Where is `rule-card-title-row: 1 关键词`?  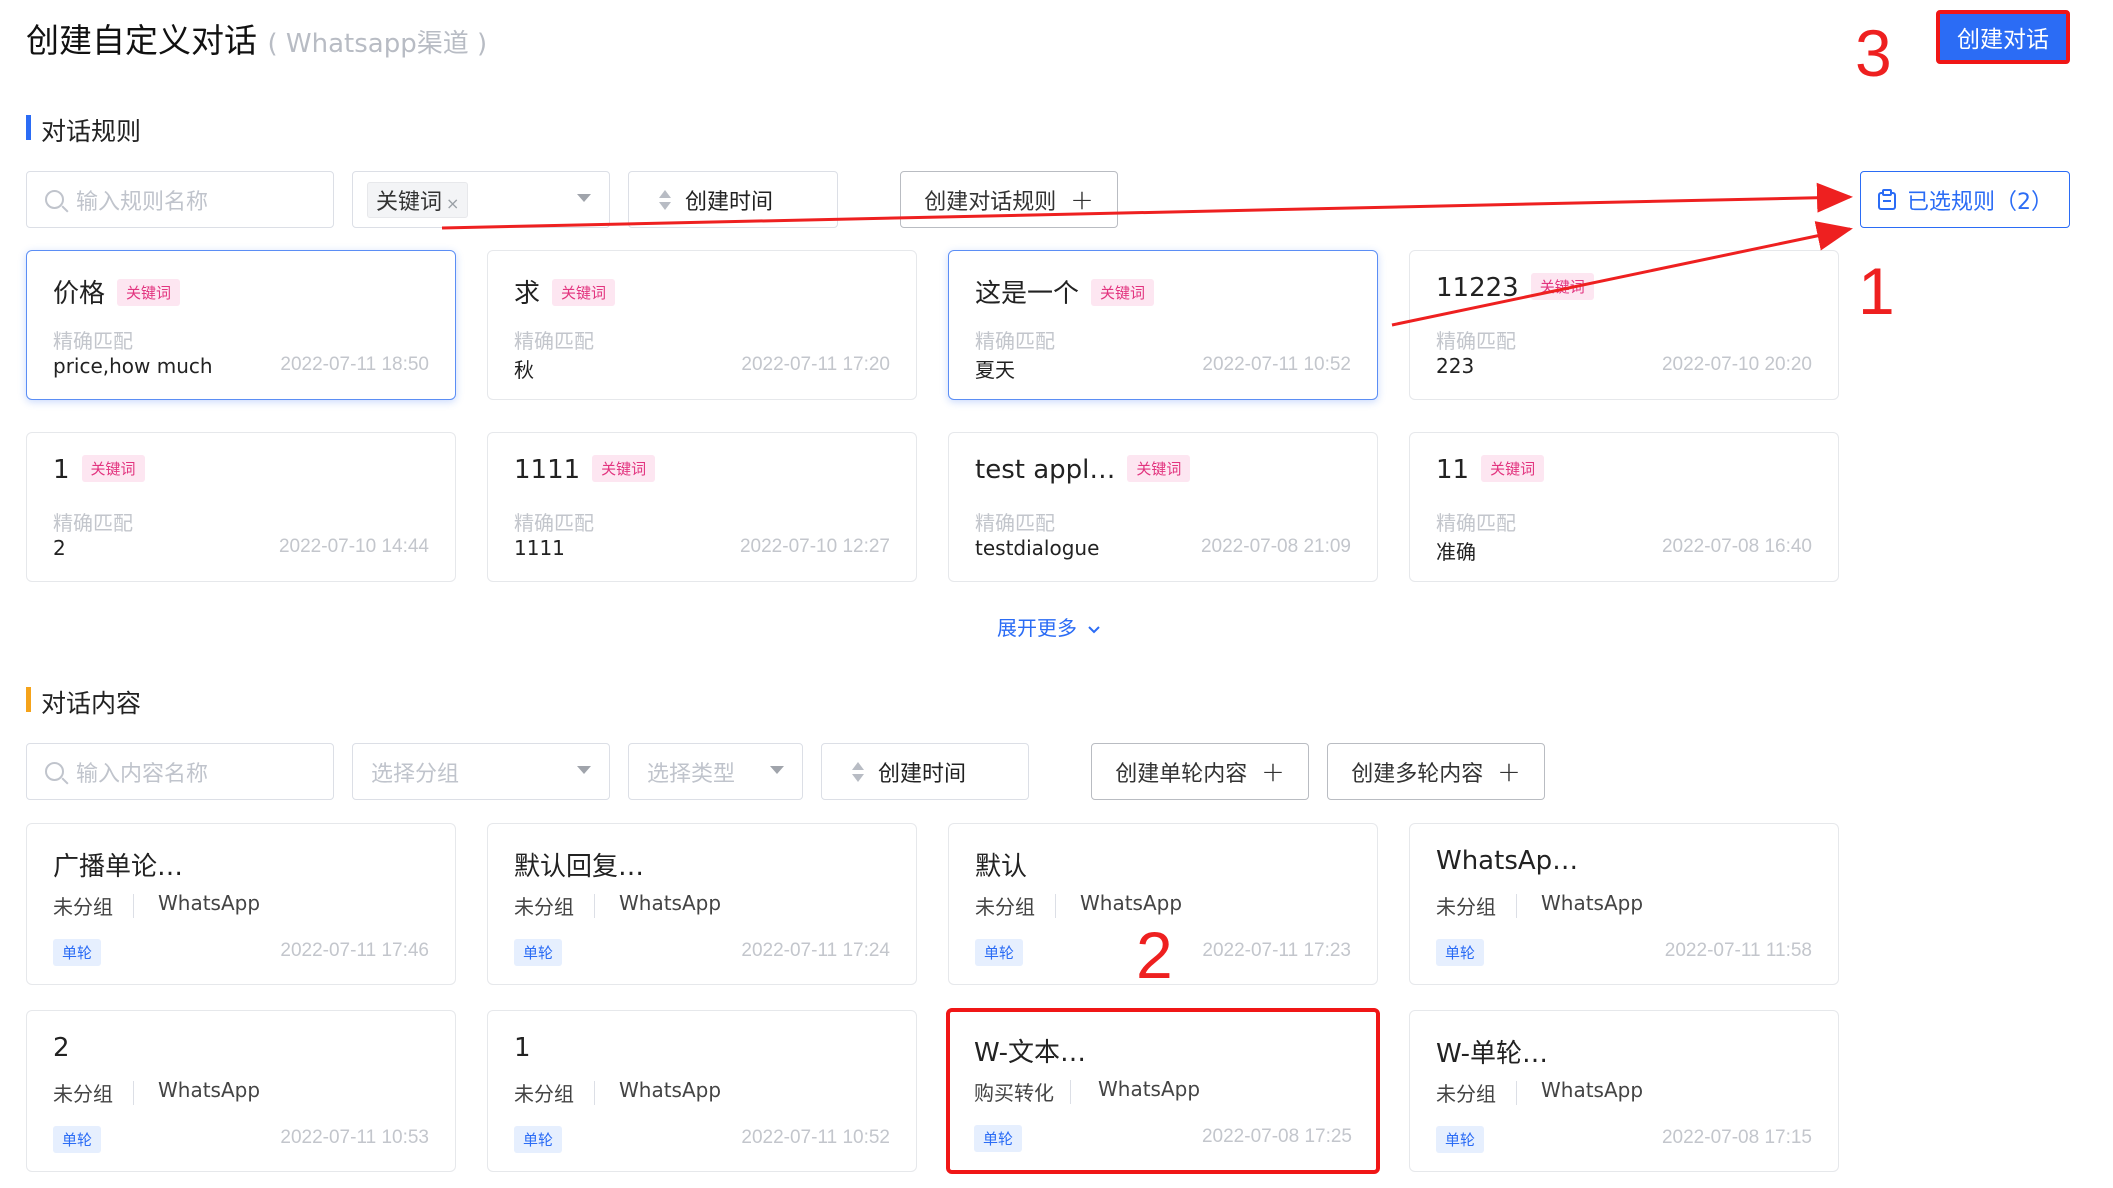 rule-card-title-row: 1 关键词 is located at coordinates (99, 470).